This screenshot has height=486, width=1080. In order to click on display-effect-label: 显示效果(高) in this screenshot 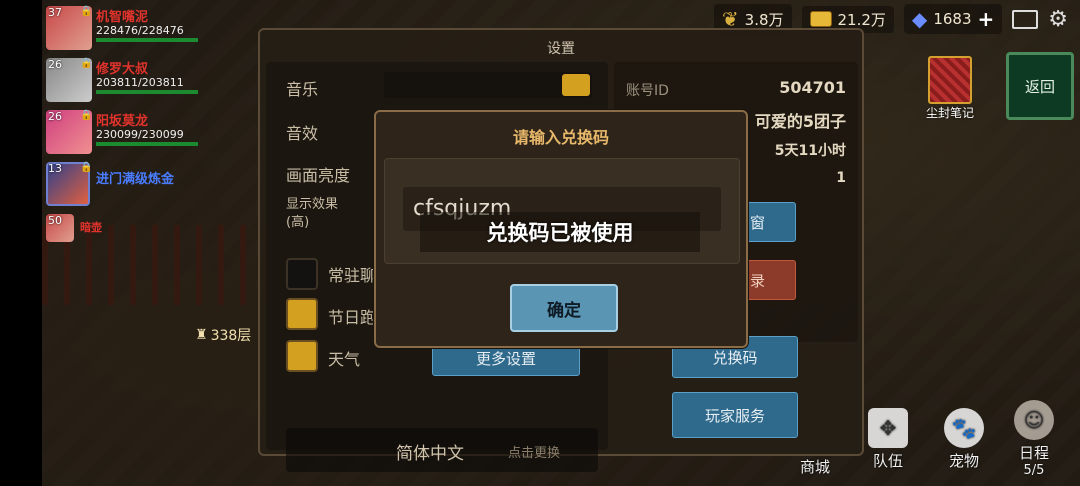, I will do `click(312, 213)`.